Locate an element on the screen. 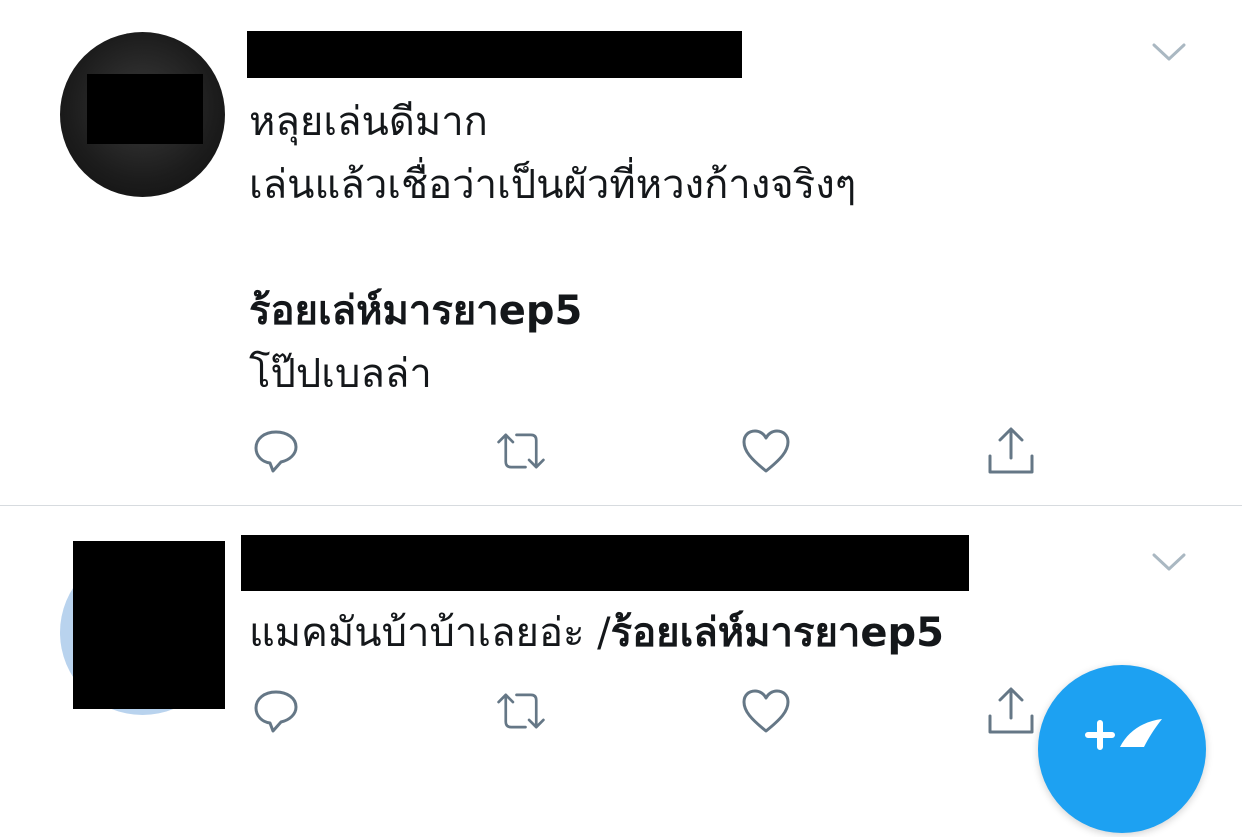  tweet-line is located at coordinates (552, 248).